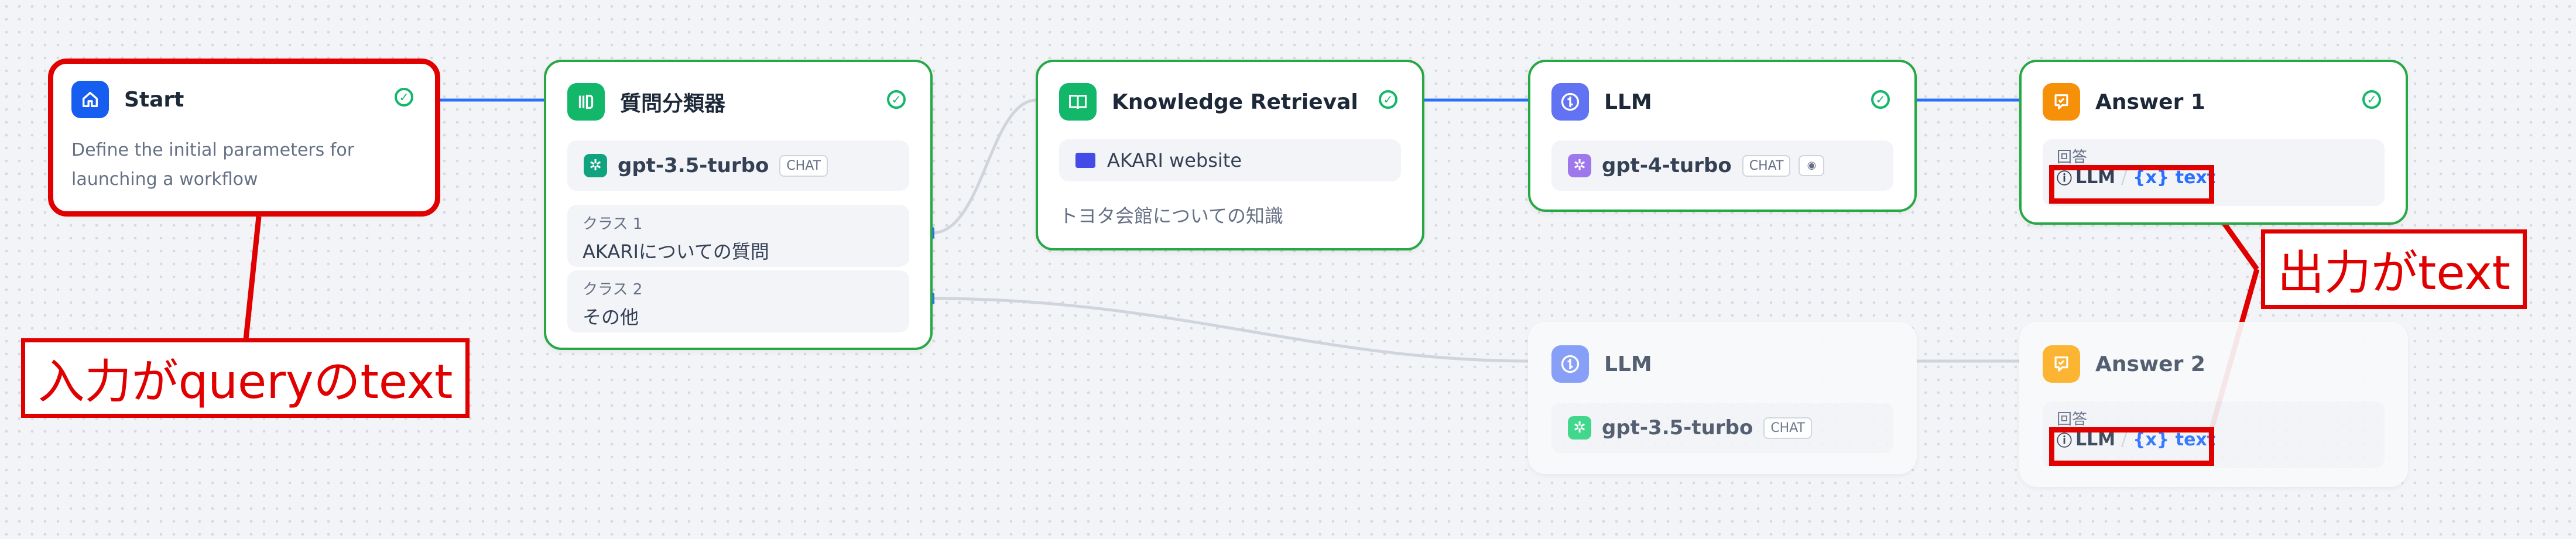 The image size is (2576, 539). Describe the element at coordinates (1085, 160) in the screenshot. I see `folder-icon` at that location.